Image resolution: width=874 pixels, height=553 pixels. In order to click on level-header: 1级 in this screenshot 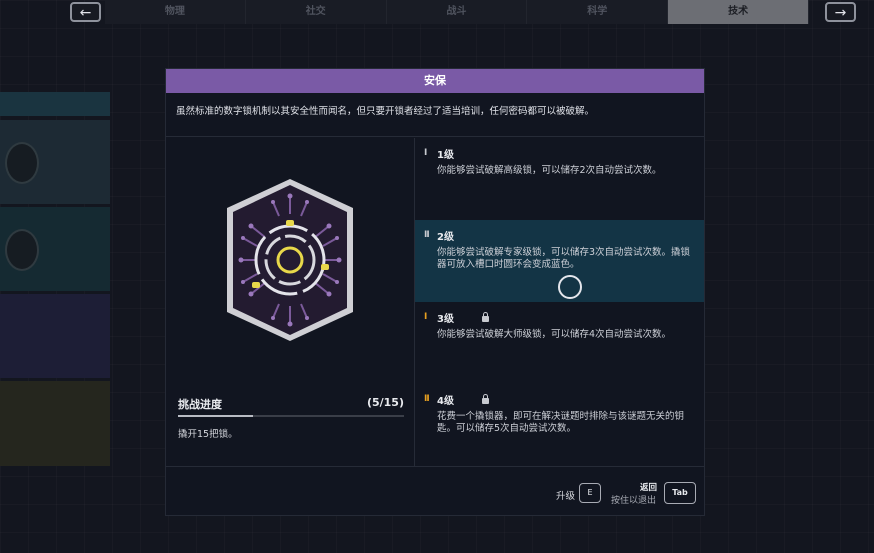, I will do `click(565, 153)`.